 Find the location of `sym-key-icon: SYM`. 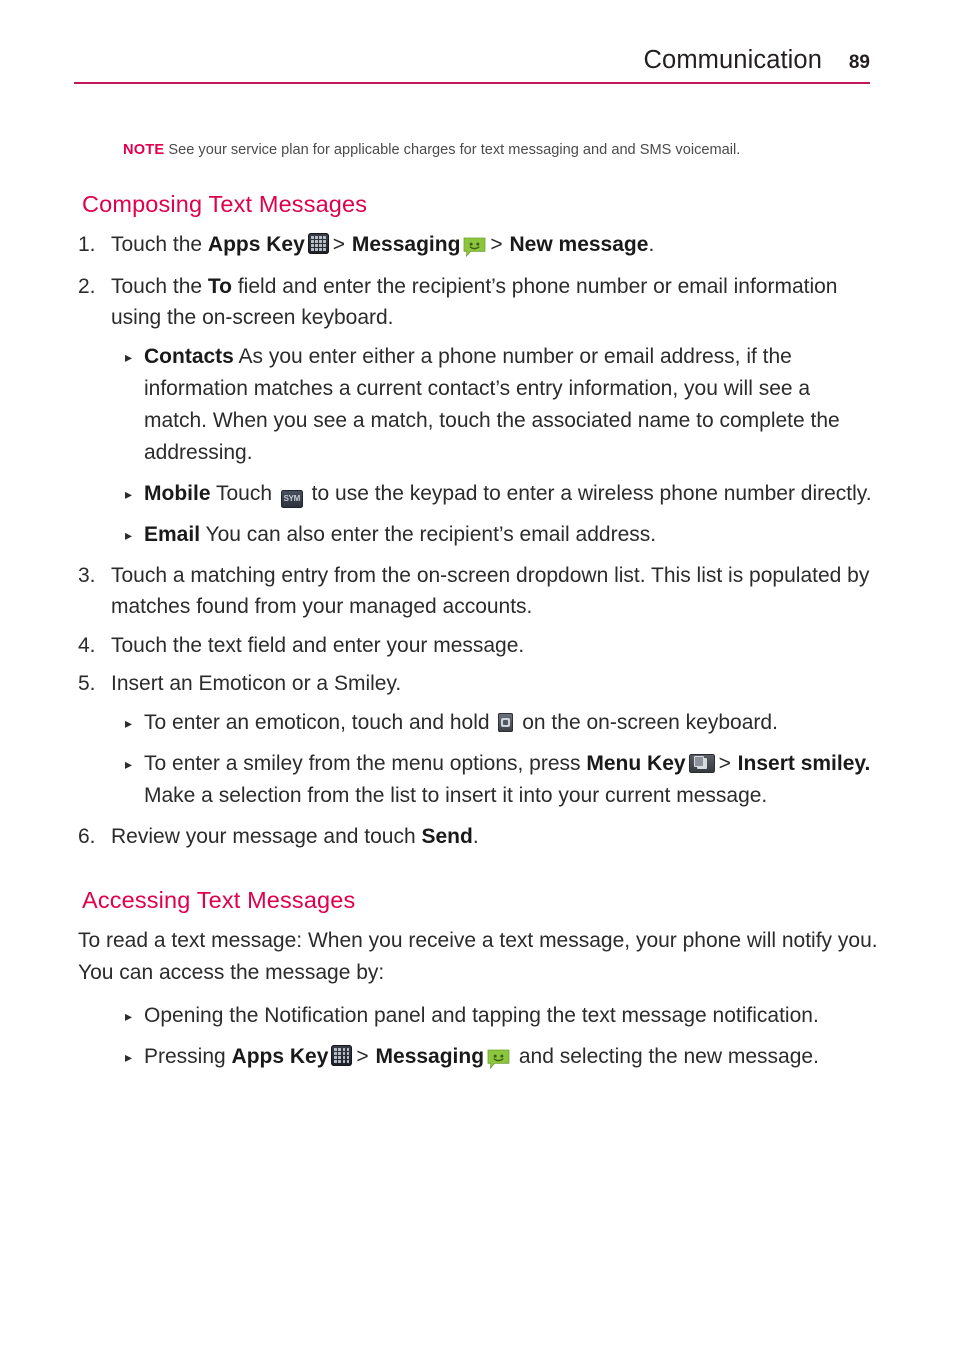

sym-key-icon: SYM is located at coordinates (291, 498).